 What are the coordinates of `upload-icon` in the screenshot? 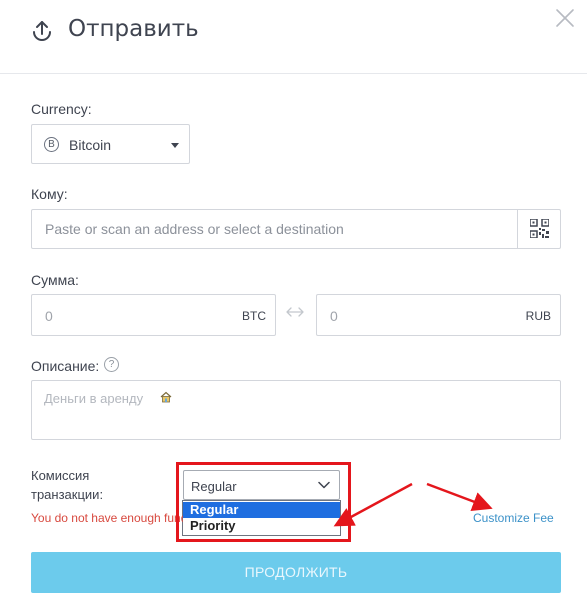 It's located at (42, 31).